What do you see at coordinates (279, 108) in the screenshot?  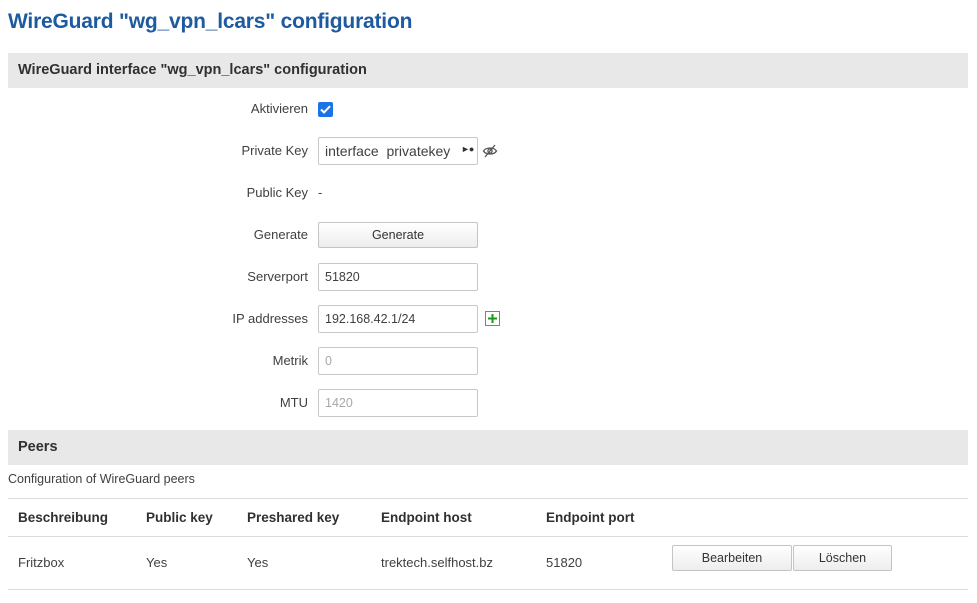 I see `enable-label: Aktivieren` at bounding box center [279, 108].